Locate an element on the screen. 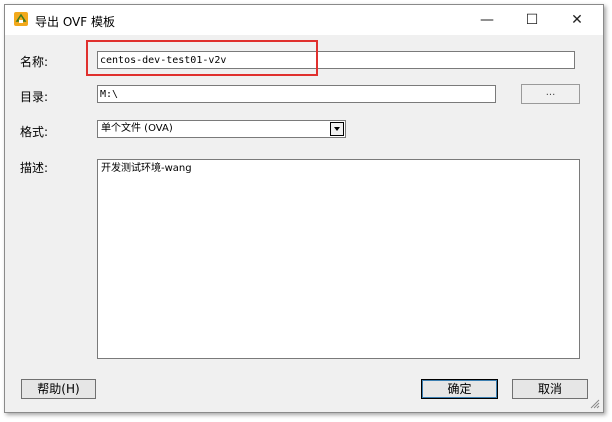 The height and width of the screenshot is (422, 612). format-label: 格式: is located at coordinates (34, 132).